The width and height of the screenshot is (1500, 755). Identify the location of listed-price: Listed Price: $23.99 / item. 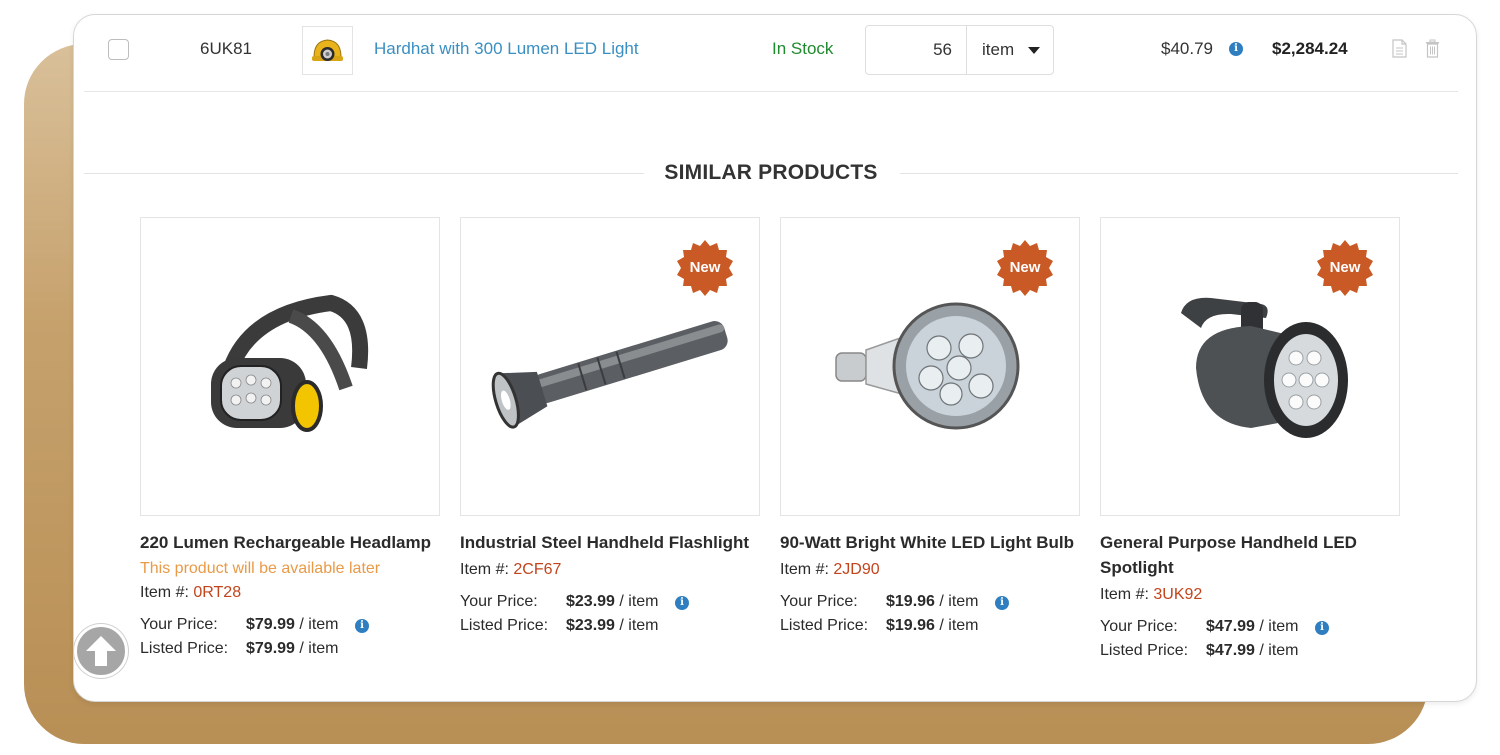
(610, 626).